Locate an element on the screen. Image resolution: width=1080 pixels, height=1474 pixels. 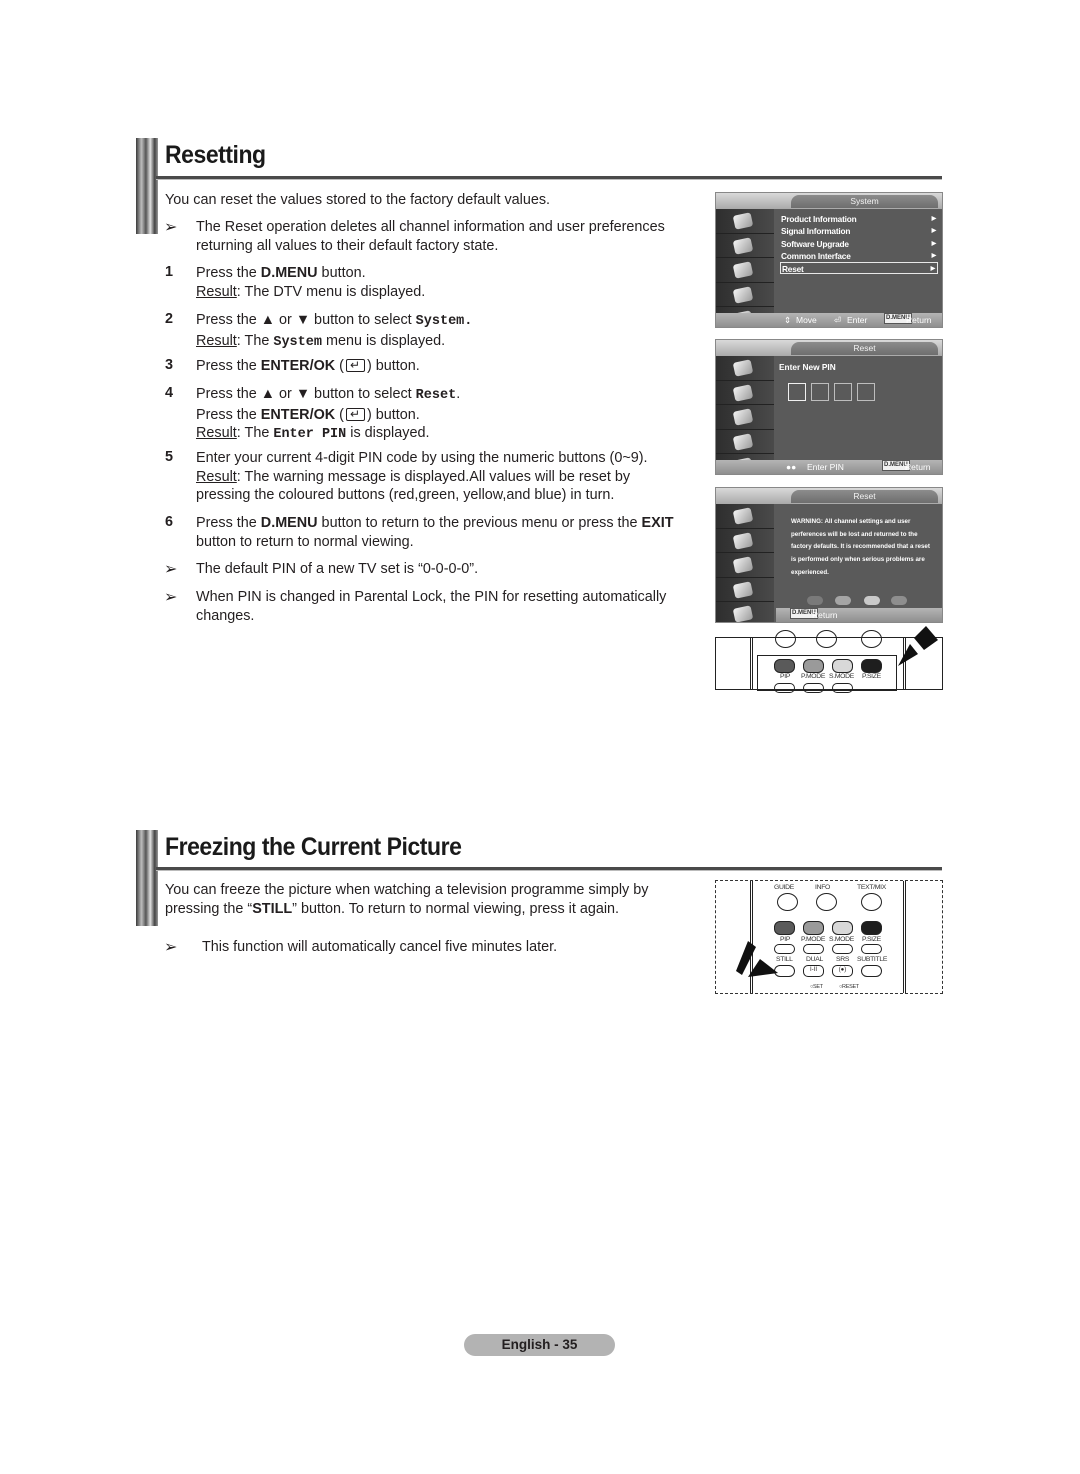
yellow-button-indicator is located at coordinates (872, 600).